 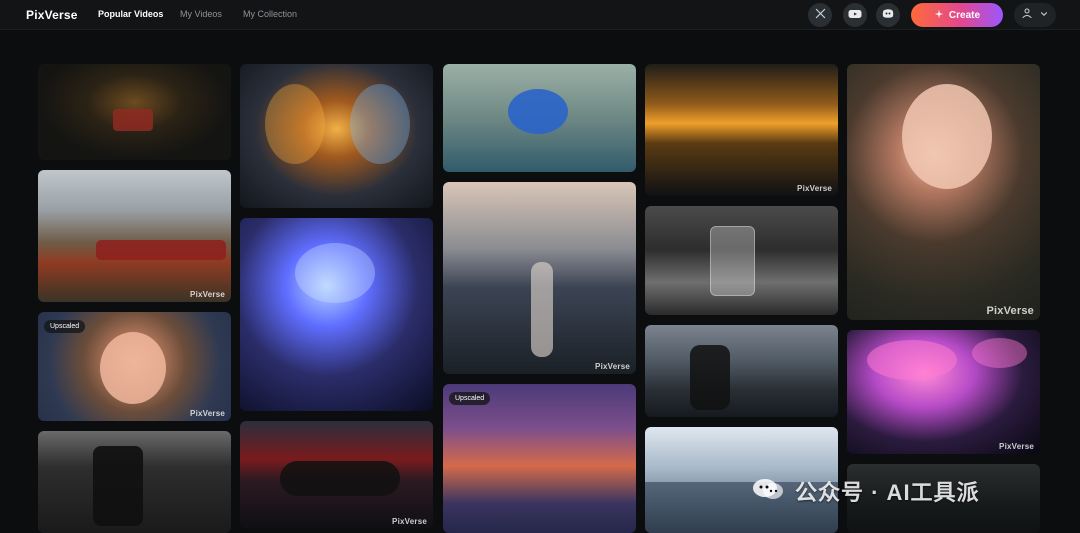 I want to click on chevron-down-icon, so click(x=1044, y=15).